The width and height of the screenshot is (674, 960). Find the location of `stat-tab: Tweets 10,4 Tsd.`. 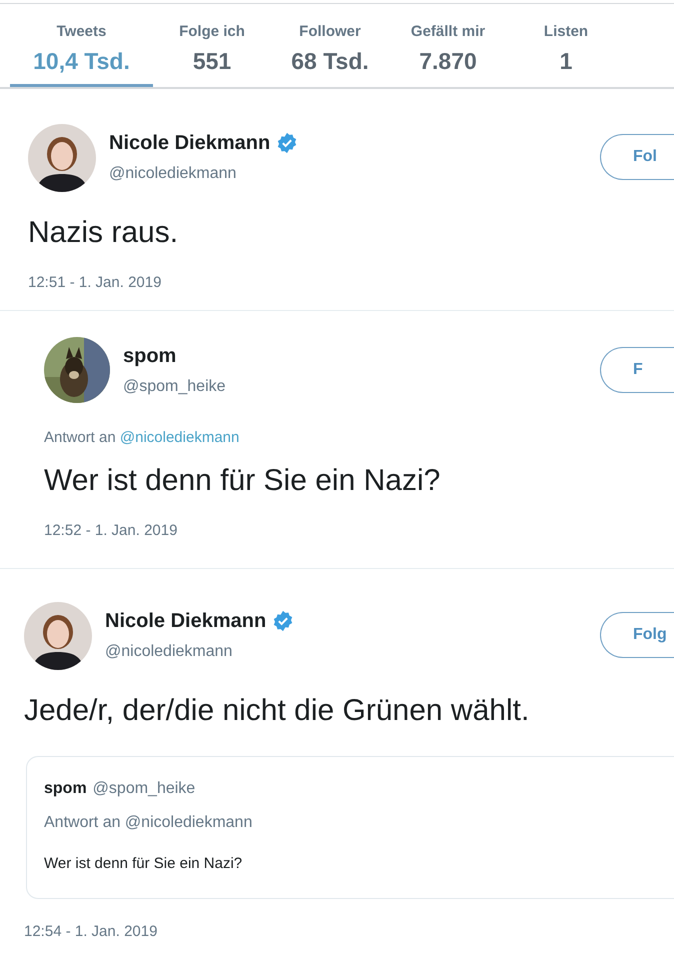

stat-tab: Tweets 10,4 Tsd. is located at coordinates (81, 45).